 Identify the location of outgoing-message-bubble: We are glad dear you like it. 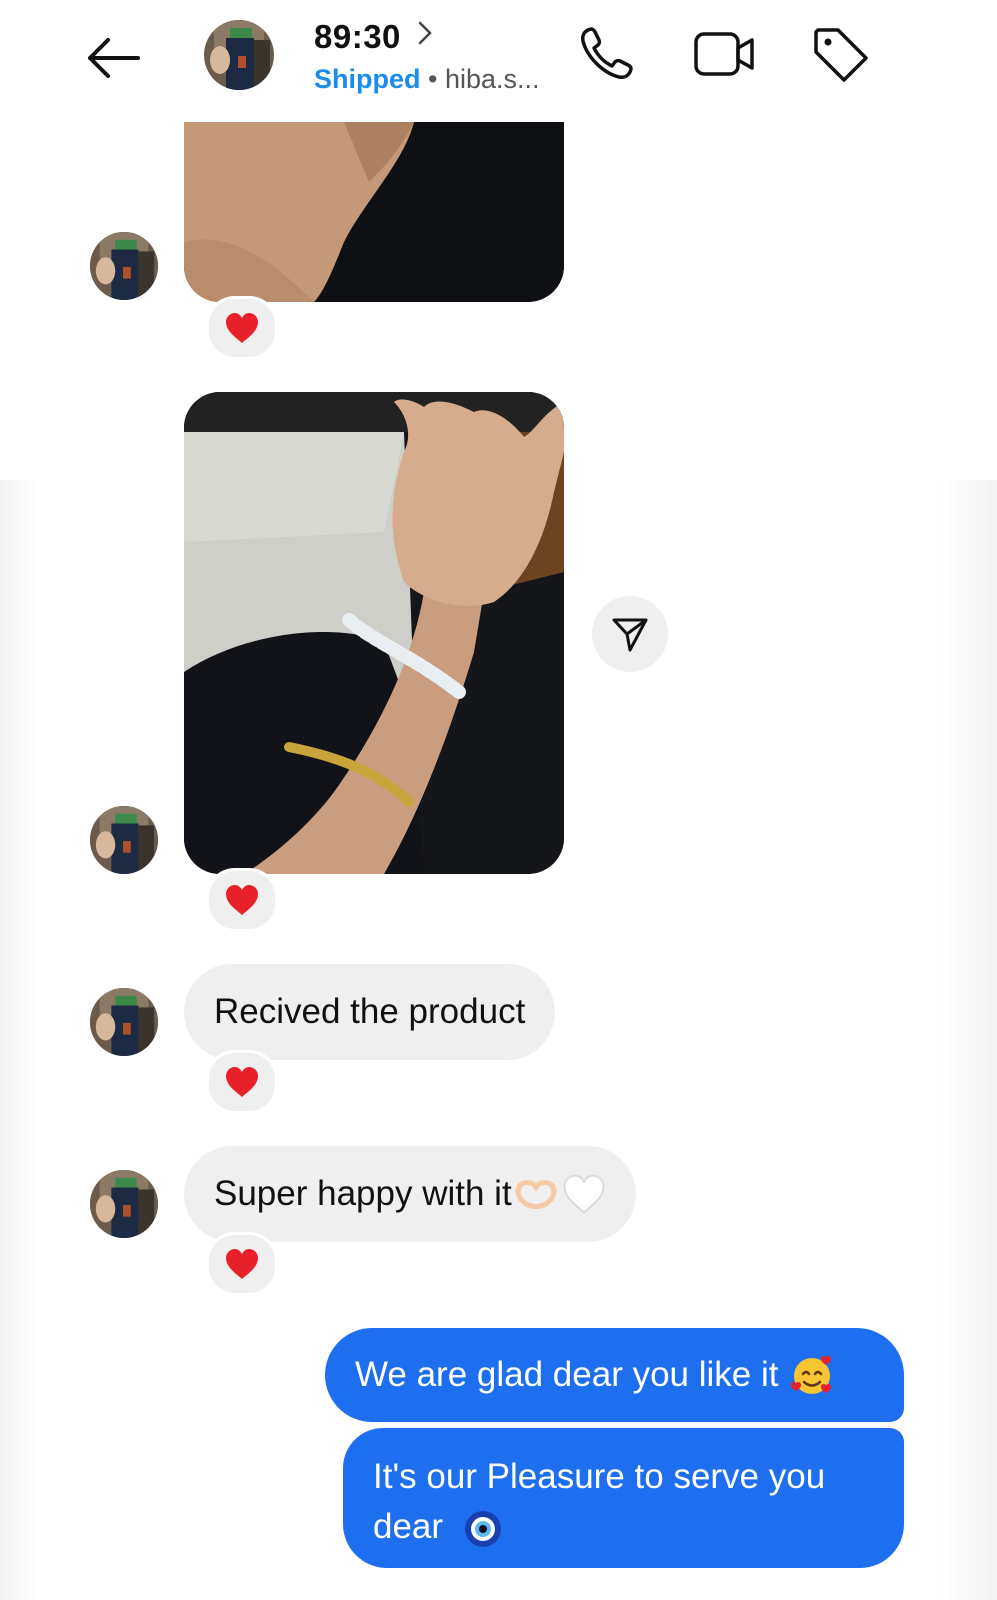
(614, 1375).